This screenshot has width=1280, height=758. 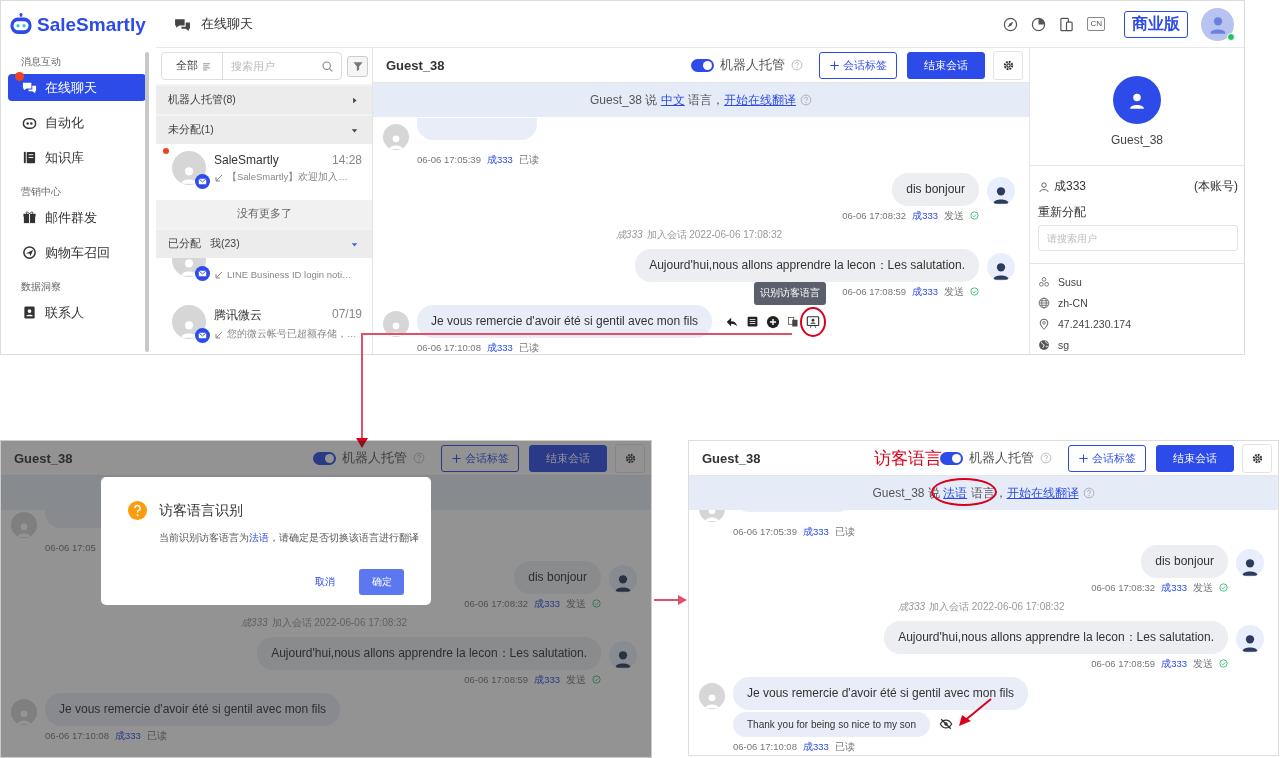 I want to click on group-header: 已分配 我(23), so click(x=264, y=244).